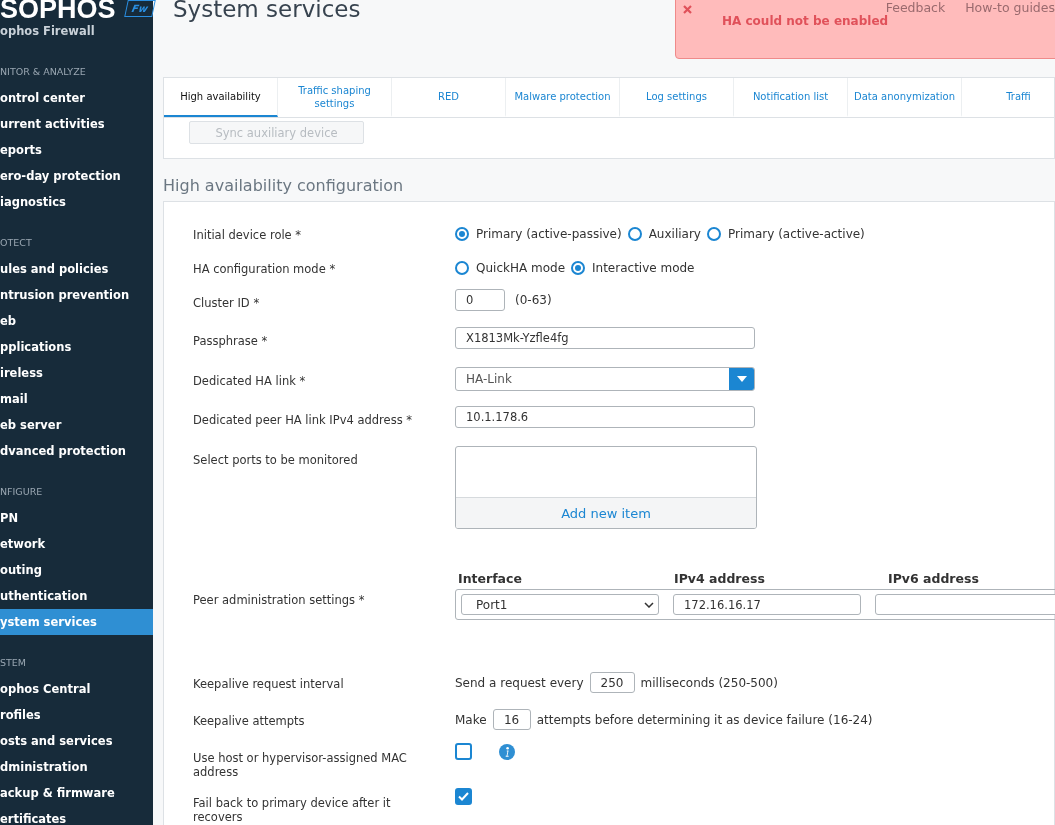 The image size is (1055, 825). Describe the element at coordinates (791, 97) in the screenshot. I see `tab: Notification list` at that location.